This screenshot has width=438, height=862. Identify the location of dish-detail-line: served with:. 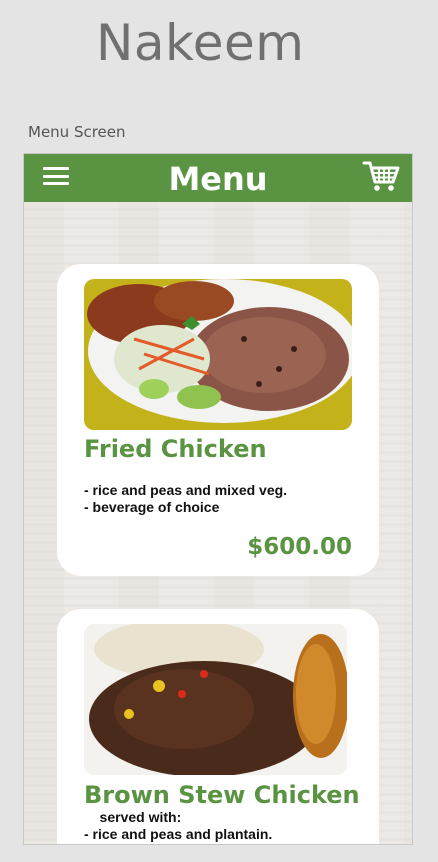
(133, 817).